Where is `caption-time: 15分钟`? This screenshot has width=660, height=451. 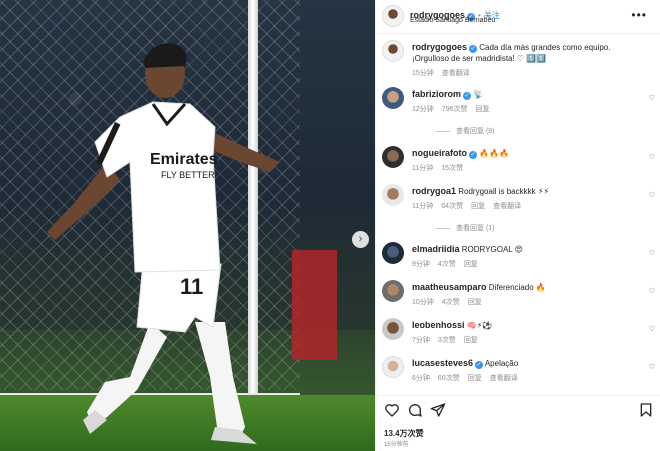
caption-time: 15分钟 is located at coordinates (423, 73).